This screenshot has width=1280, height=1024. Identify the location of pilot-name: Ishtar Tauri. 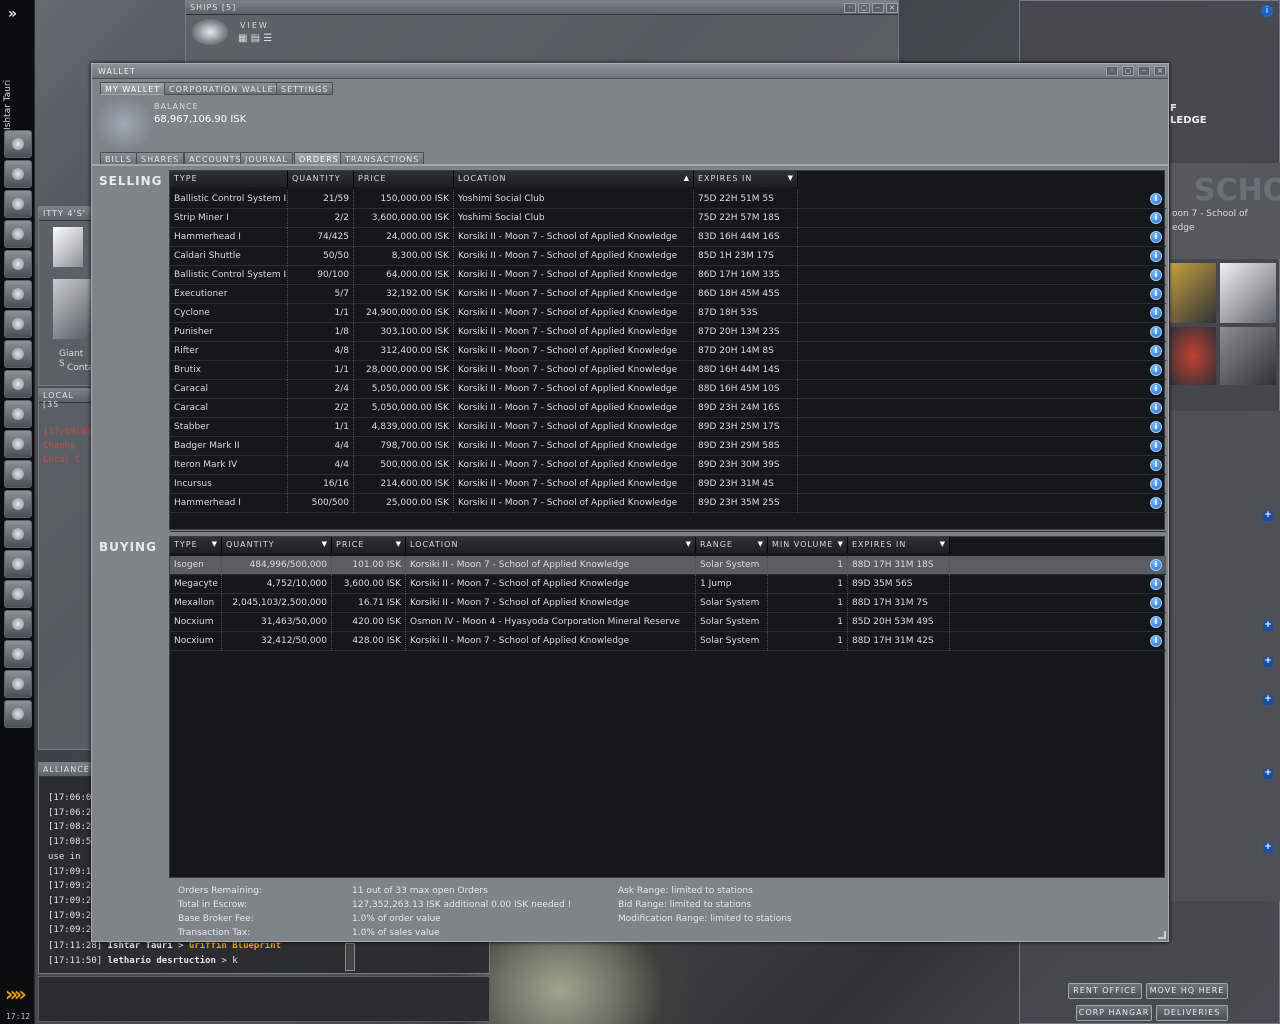
(10, 100).